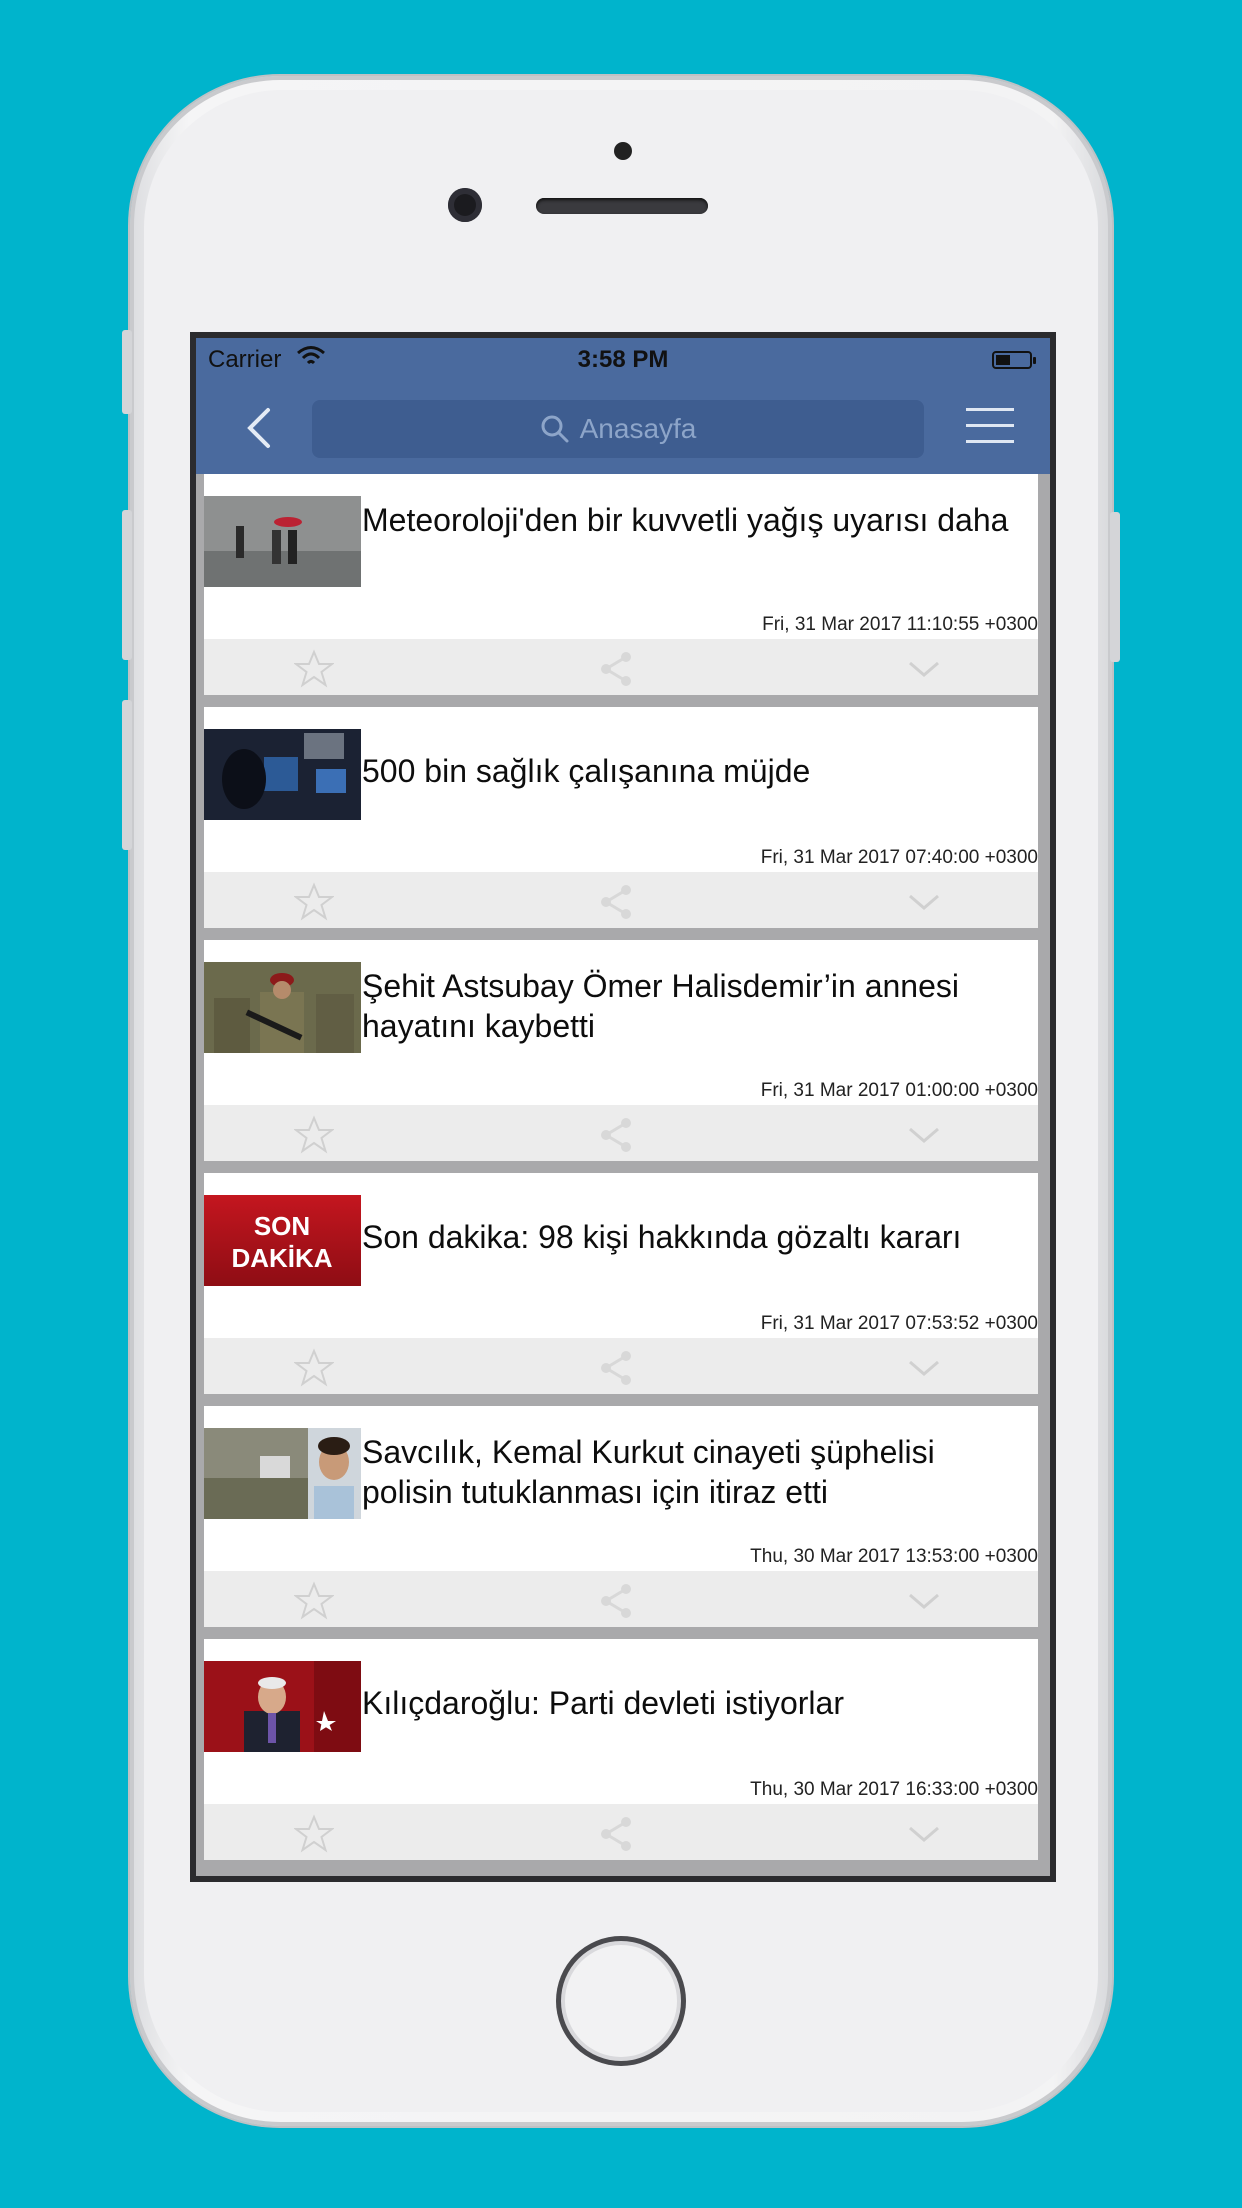 The height and width of the screenshot is (2208, 1242). I want to click on thumb-text-son: SON, so click(282, 1226).